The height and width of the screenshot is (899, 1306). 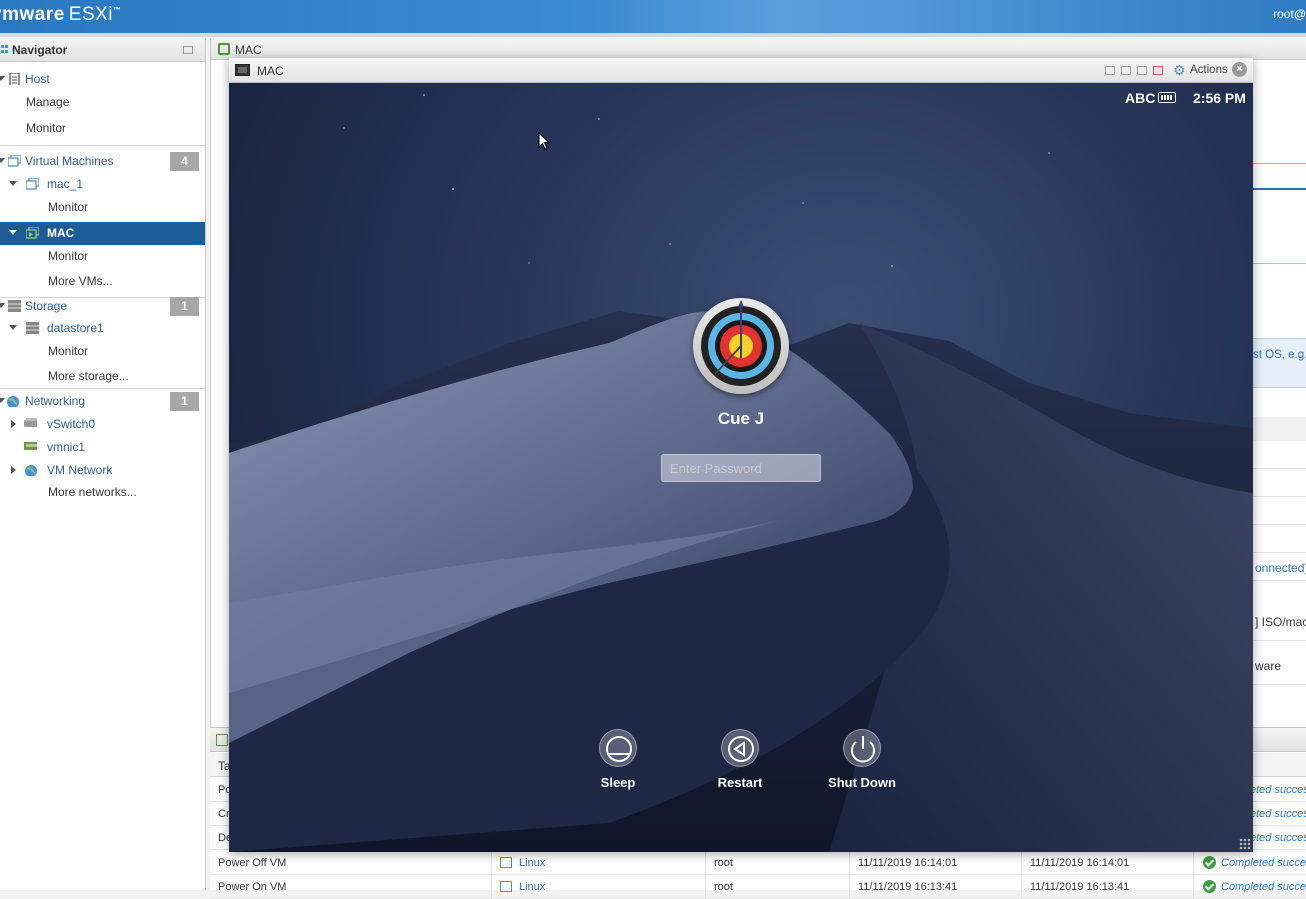 What do you see at coordinates (102, 233) in the screenshot?
I see `nav-vm-mac: MAC` at bounding box center [102, 233].